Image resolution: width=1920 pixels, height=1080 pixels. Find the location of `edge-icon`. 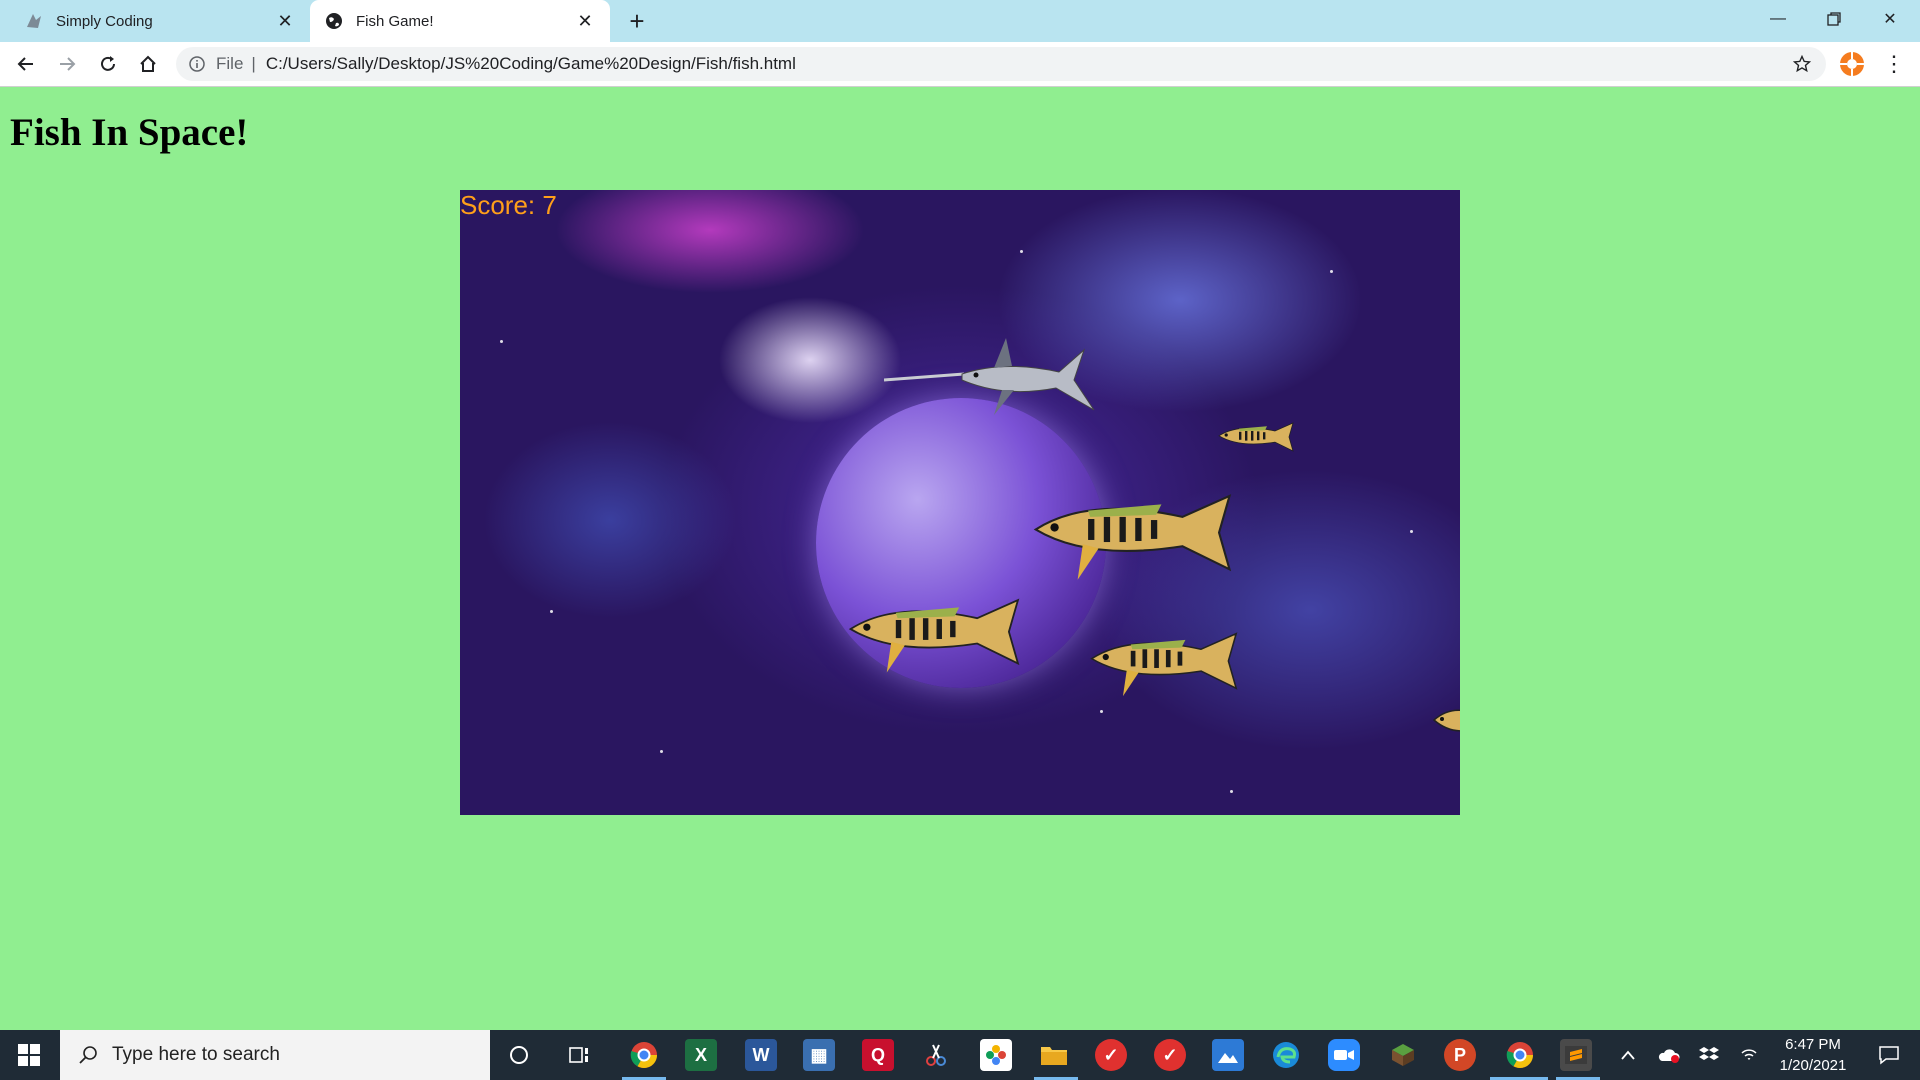

edge-icon is located at coordinates (1286, 1055).